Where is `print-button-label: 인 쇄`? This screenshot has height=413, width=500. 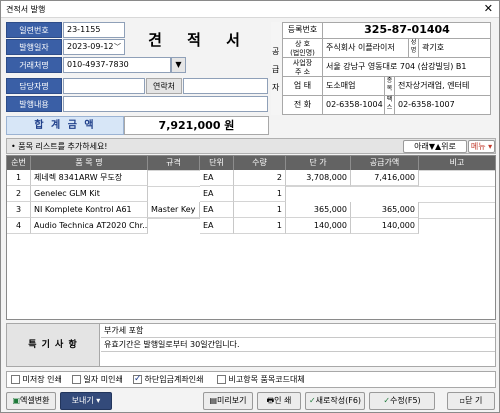
print-button-label: 인 쇄 is located at coordinates (283, 400).